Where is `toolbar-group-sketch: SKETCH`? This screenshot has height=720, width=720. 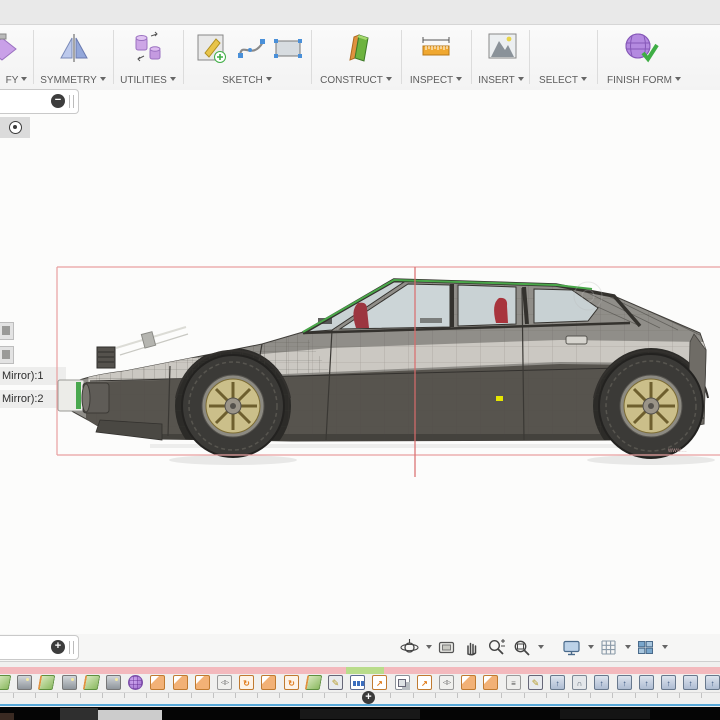
toolbar-group-sketch: SKETCH is located at coordinates (247, 57).